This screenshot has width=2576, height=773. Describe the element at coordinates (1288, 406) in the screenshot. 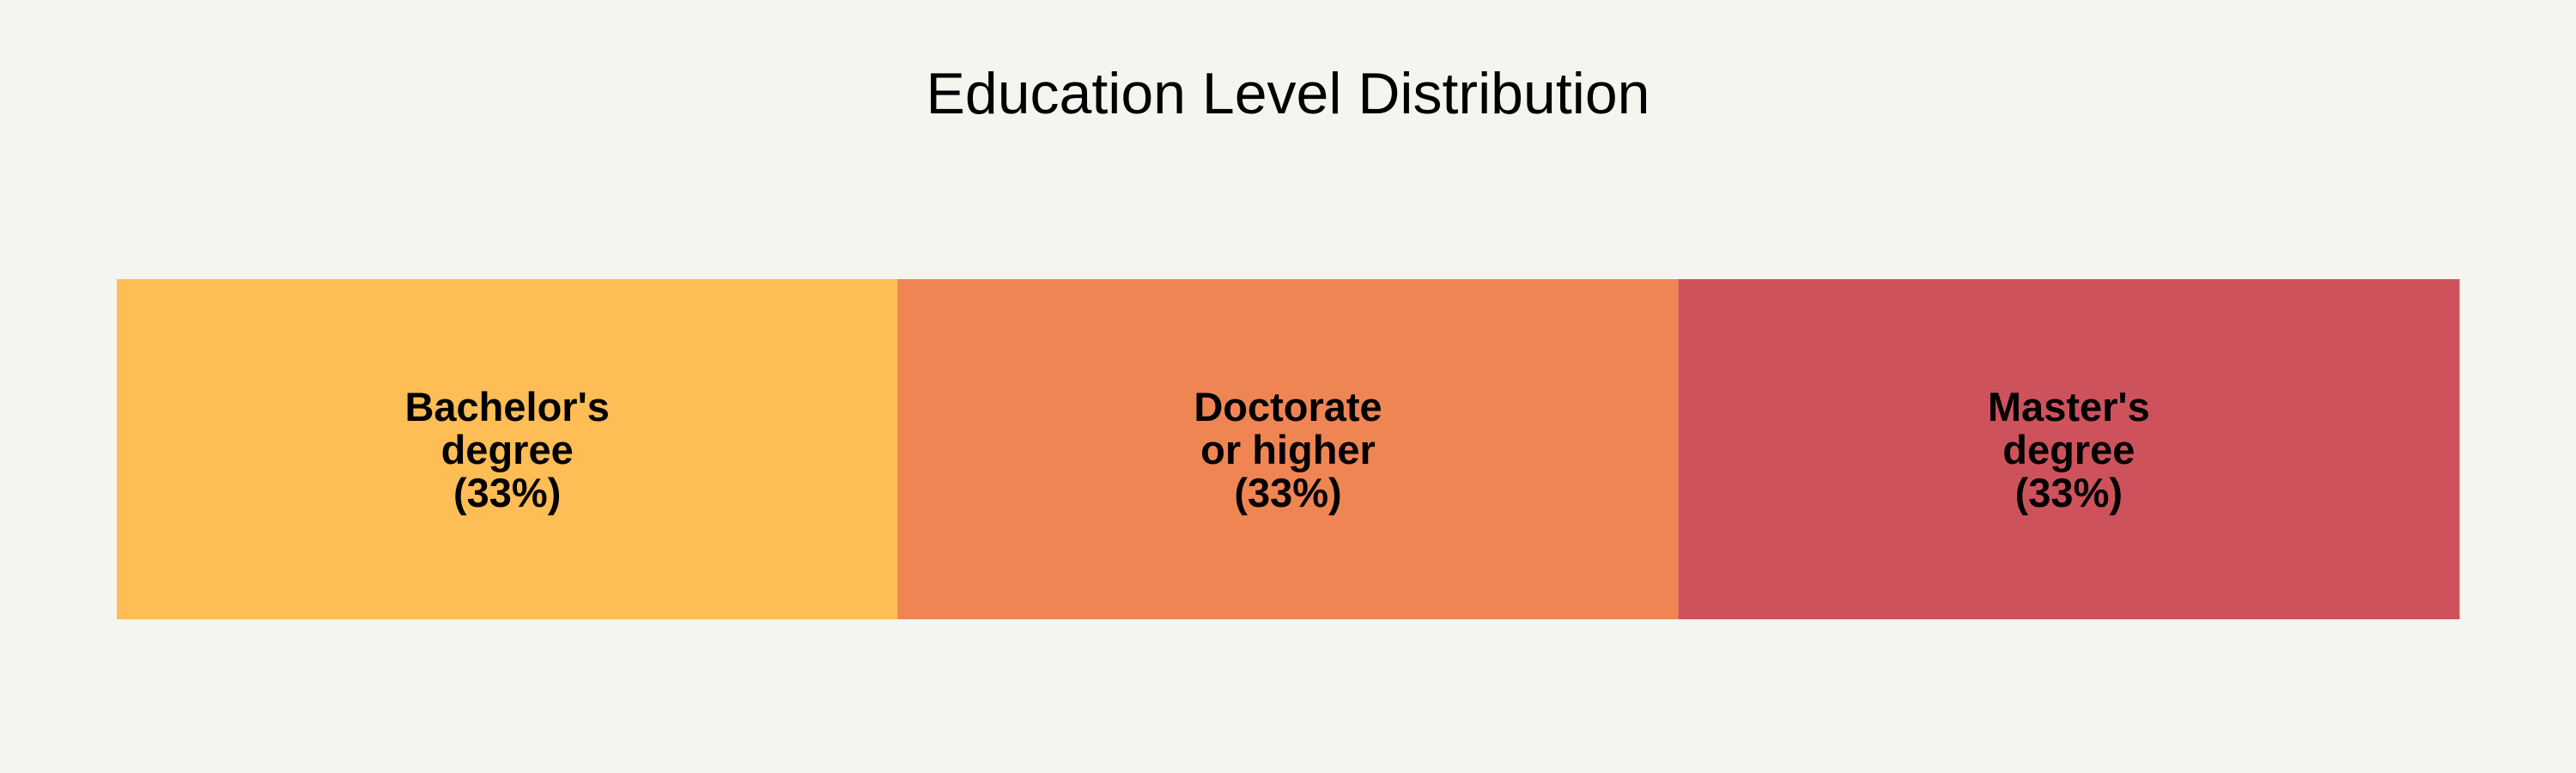

I see `segment-label-line: Doctorate` at that location.